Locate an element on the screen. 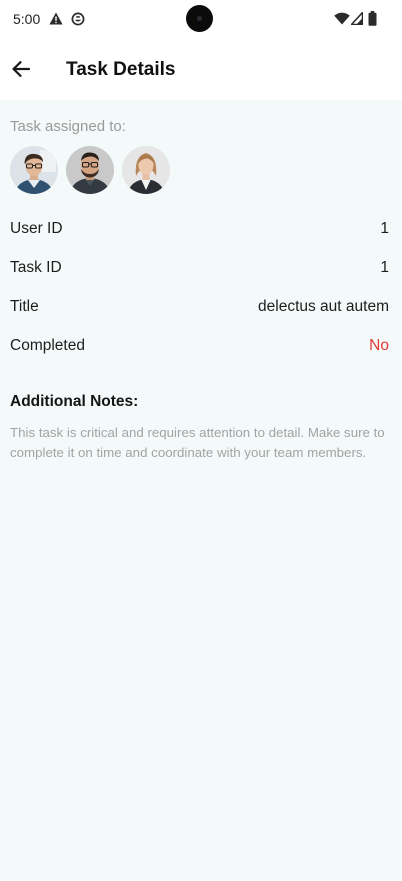 The image size is (402, 881). arrow-left-icon is located at coordinates (21, 69).